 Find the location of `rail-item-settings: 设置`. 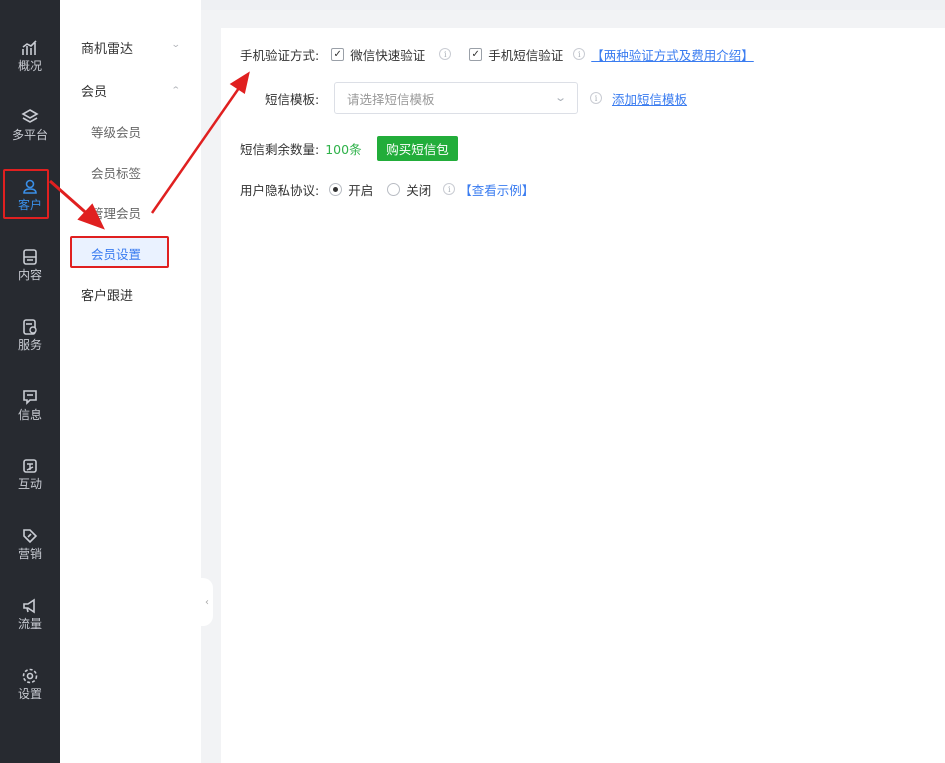

rail-item-settings: 设置 is located at coordinates (30, 684).